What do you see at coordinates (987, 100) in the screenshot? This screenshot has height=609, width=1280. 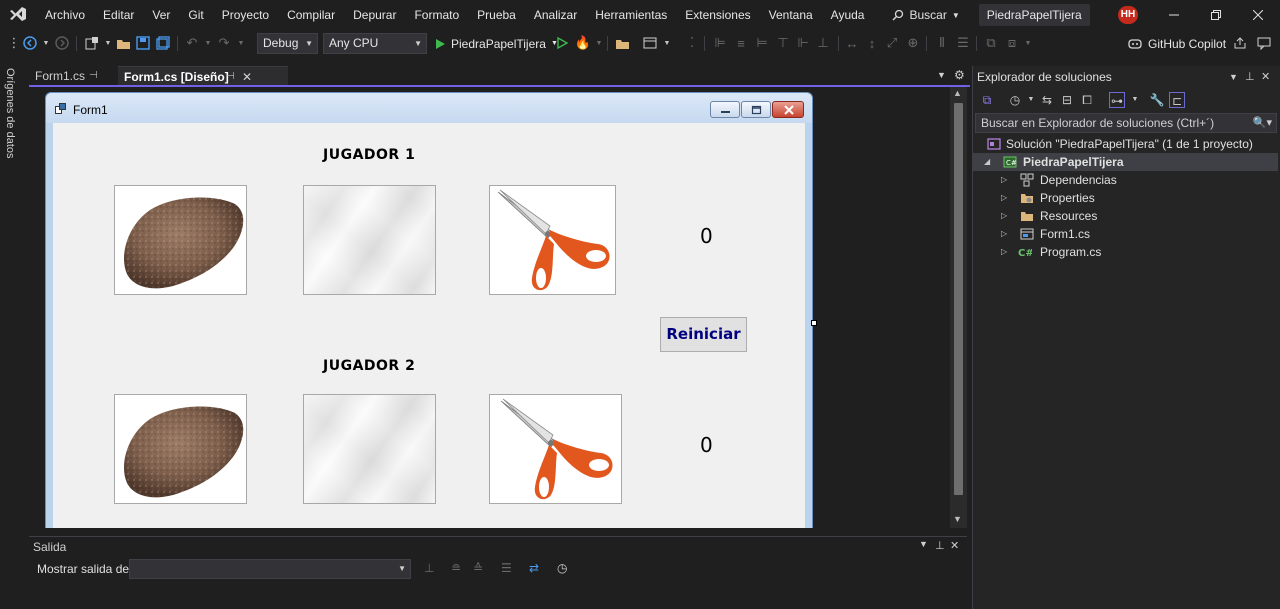 I see `switch-views-icon: ⧉` at bounding box center [987, 100].